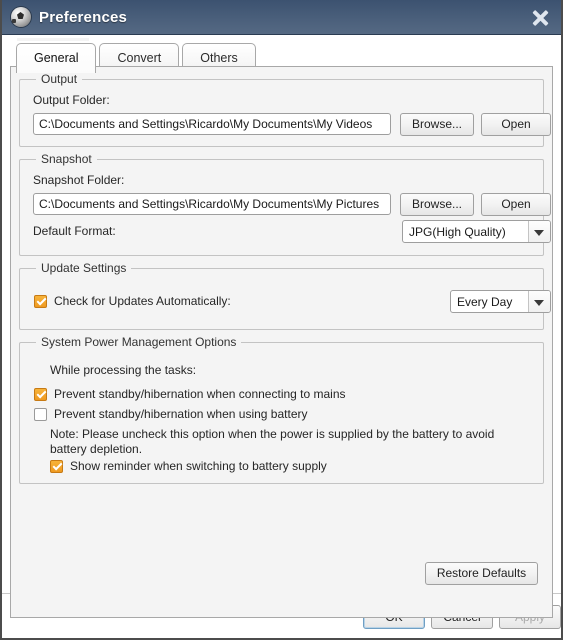  Describe the element at coordinates (516, 204) in the screenshot. I see `snapshot-open-button: Open` at that location.